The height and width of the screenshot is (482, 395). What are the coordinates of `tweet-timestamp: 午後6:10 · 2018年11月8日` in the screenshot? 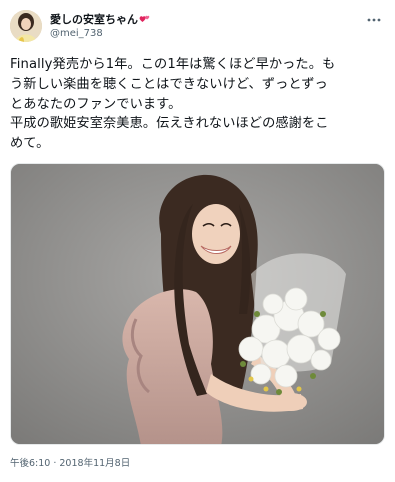 It's located at (70, 462).